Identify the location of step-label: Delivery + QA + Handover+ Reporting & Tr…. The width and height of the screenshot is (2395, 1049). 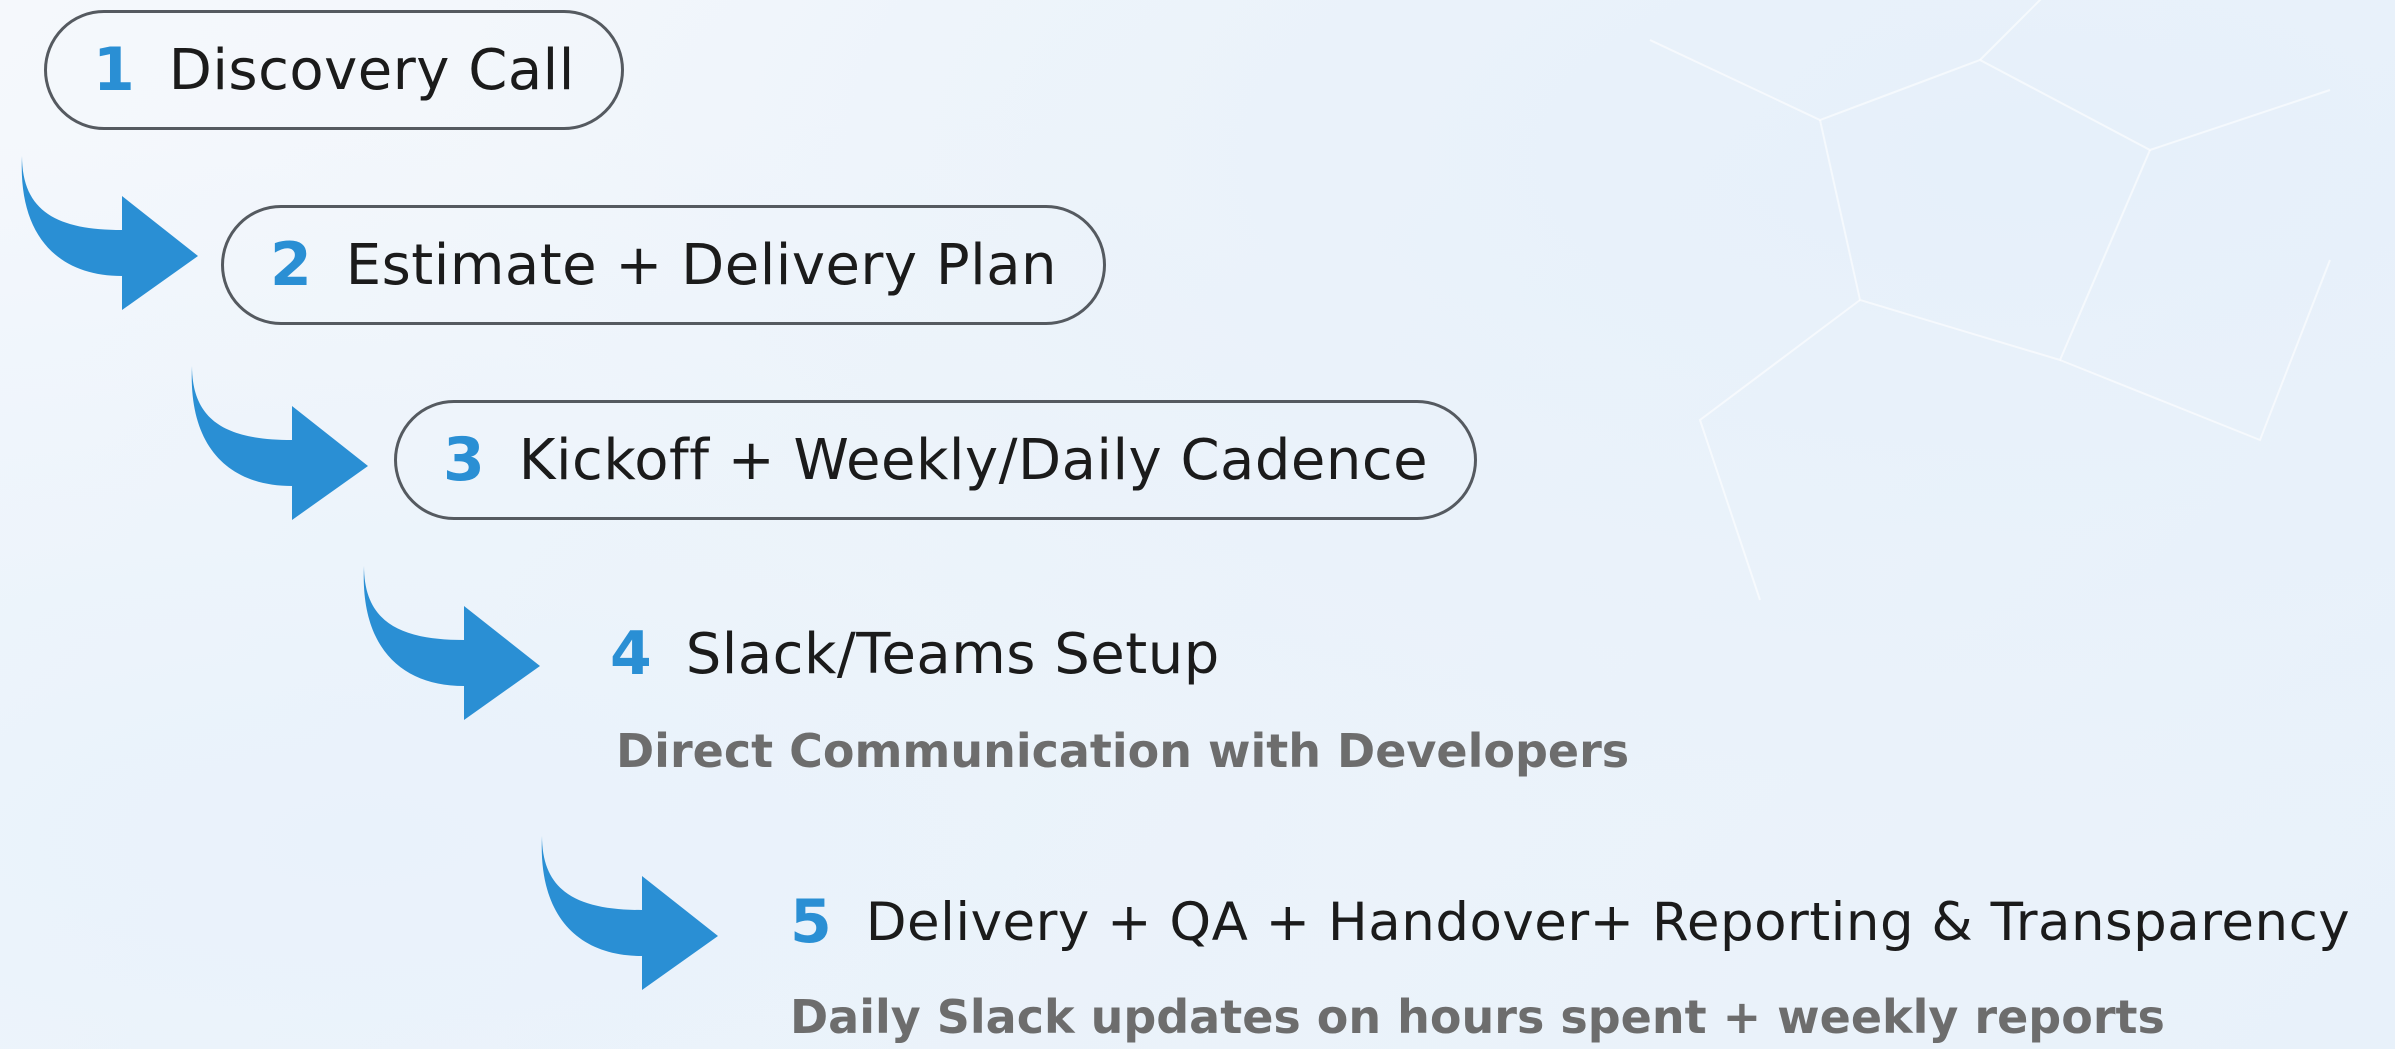
(1608, 922).